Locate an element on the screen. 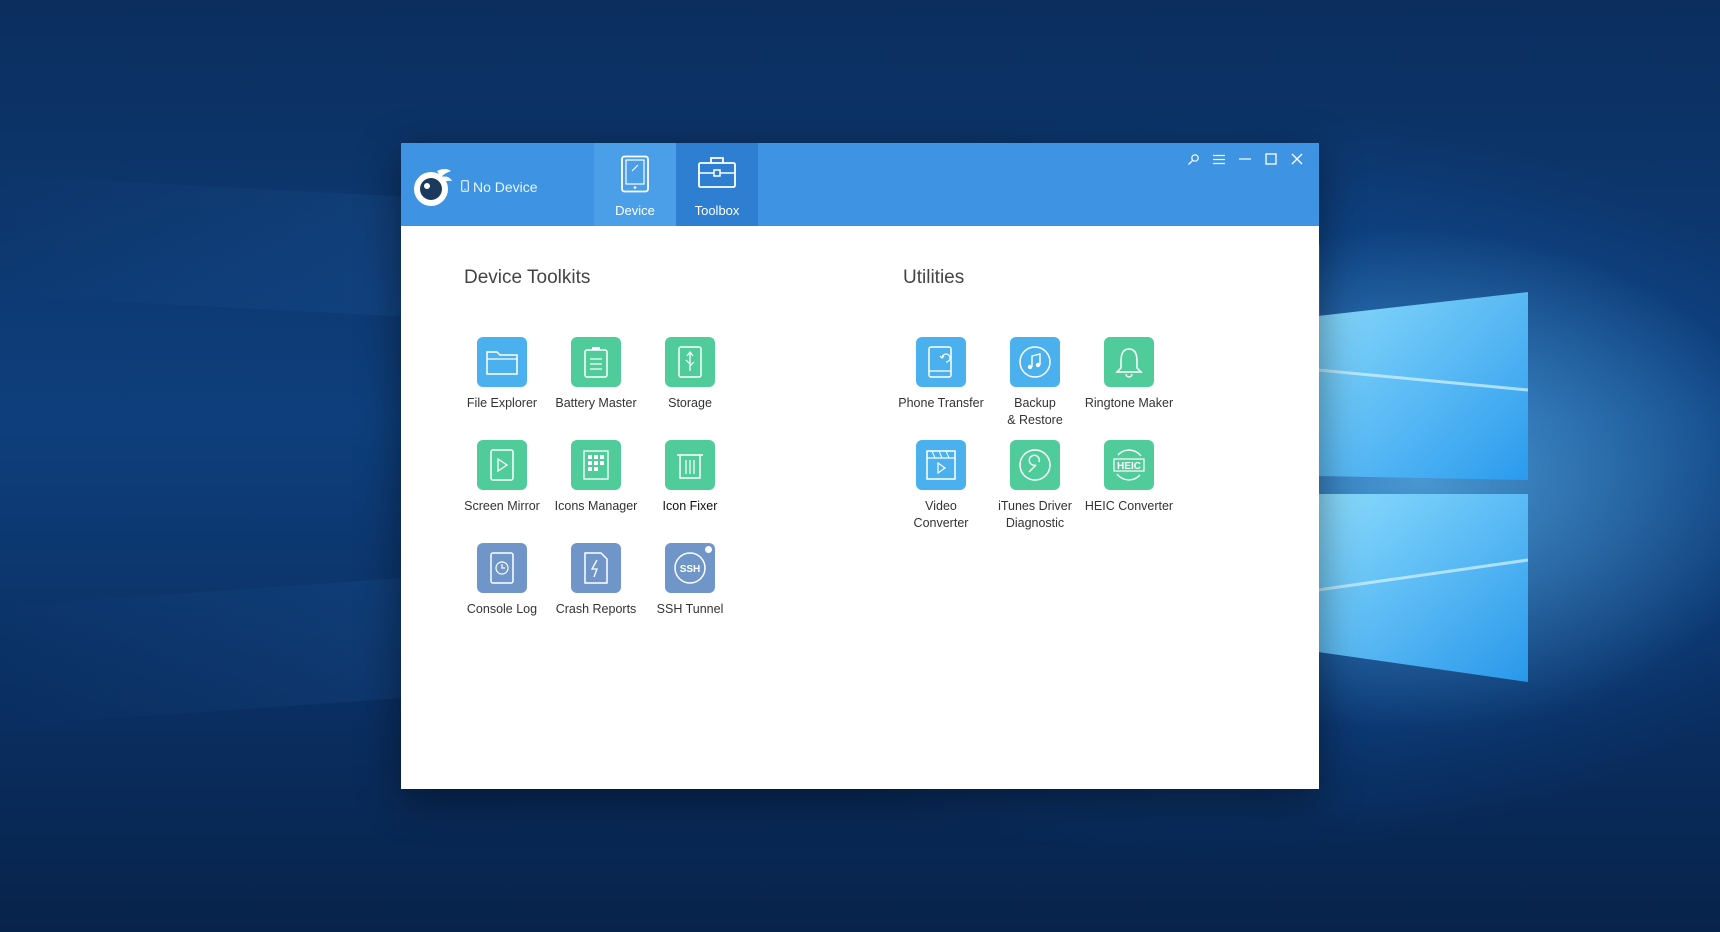 This screenshot has height=932, width=1720. tool-label: Console Log is located at coordinates (502, 609).